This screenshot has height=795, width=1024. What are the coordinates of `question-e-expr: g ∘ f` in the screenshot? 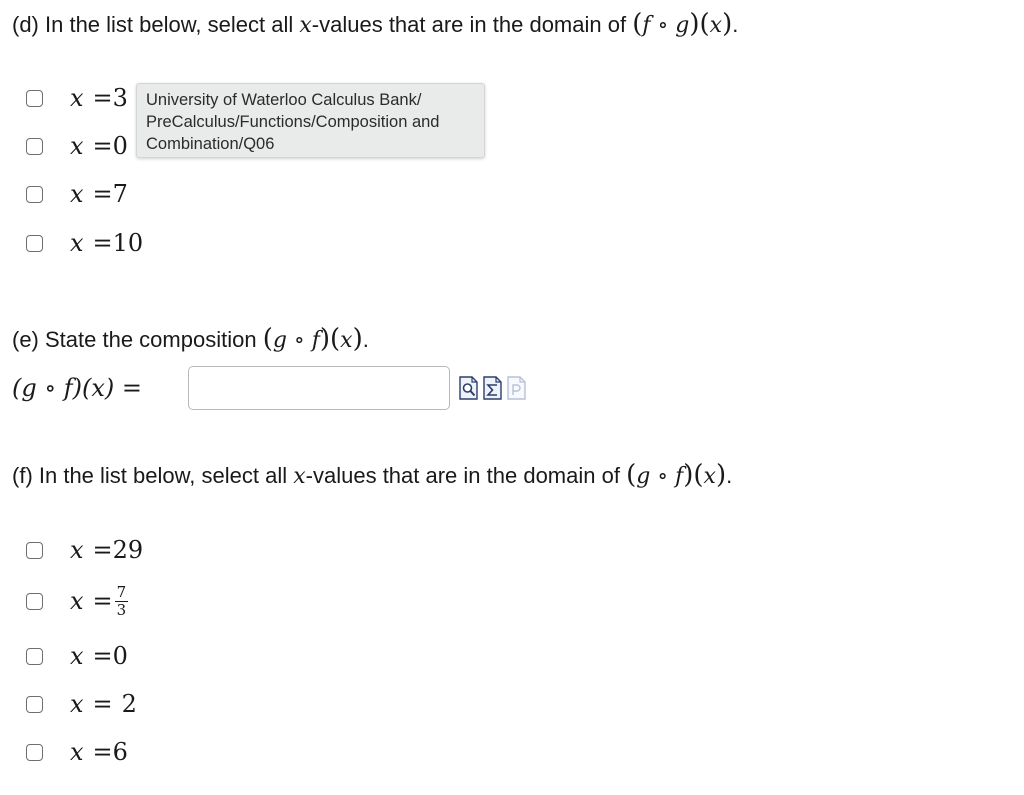 It's located at (296, 340).